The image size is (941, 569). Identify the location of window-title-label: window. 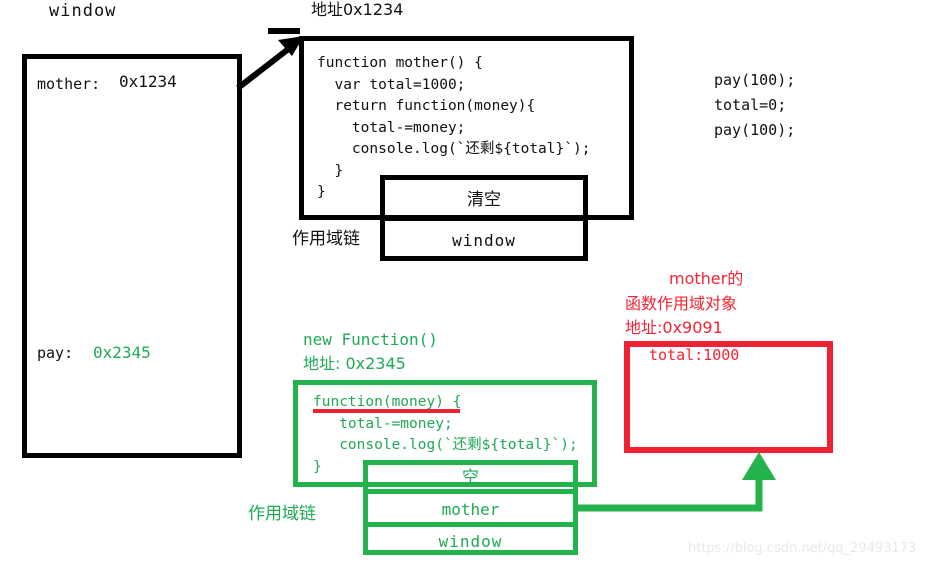
(83, 11).